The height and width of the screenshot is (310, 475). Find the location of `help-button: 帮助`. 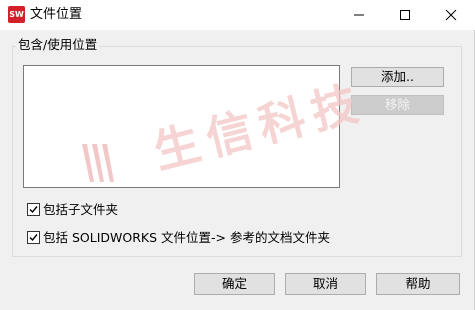

help-button: 帮助 is located at coordinates (418, 284).